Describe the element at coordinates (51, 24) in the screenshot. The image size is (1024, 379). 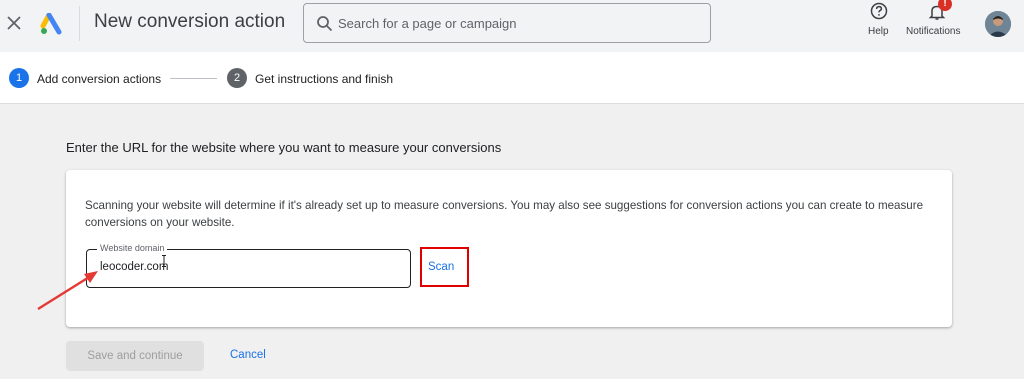
I see `google-ads-logo-icon` at that location.